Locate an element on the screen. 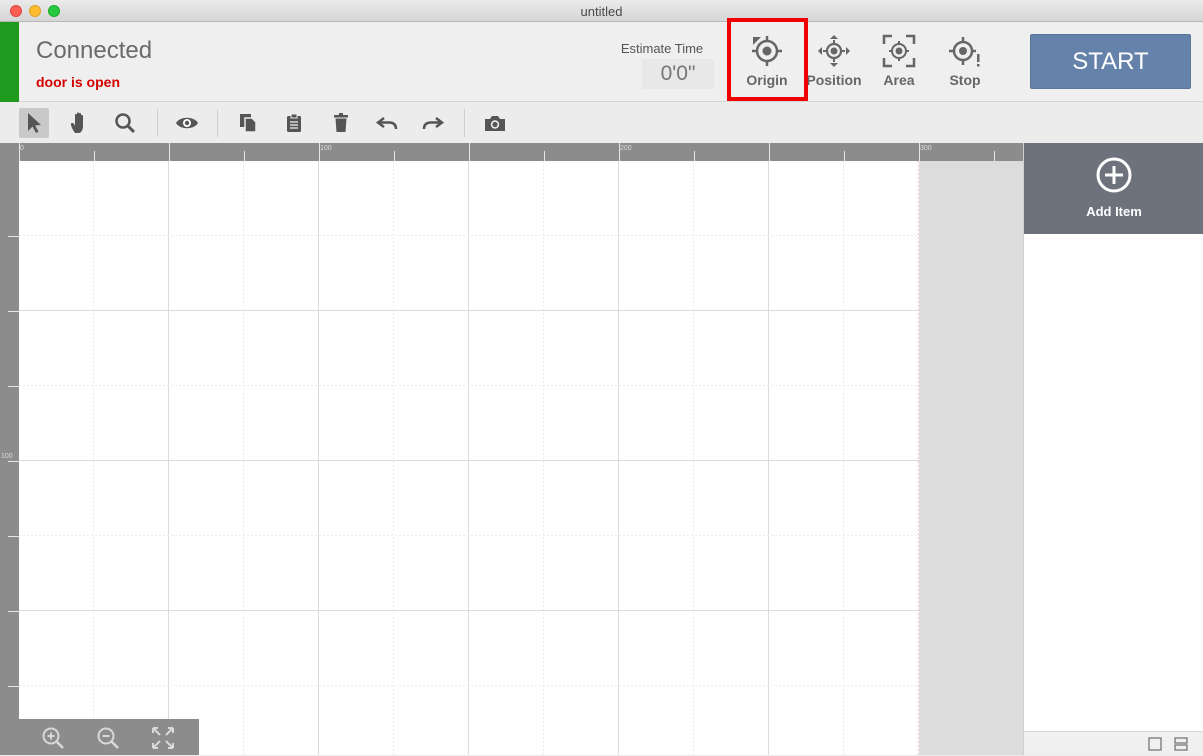 The height and width of the screenshot is (756, 1203). delete-button is located at coordinates (341, 123).